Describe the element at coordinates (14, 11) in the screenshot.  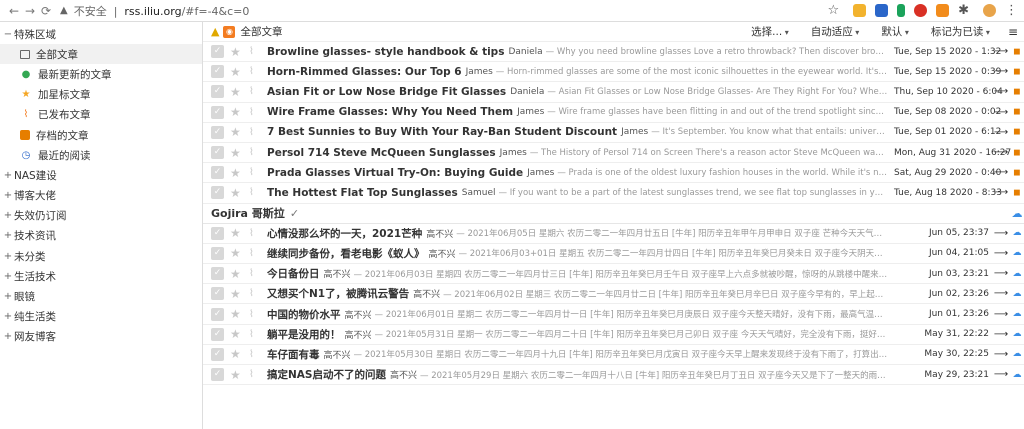
I see `back-icon: ←` at that location.